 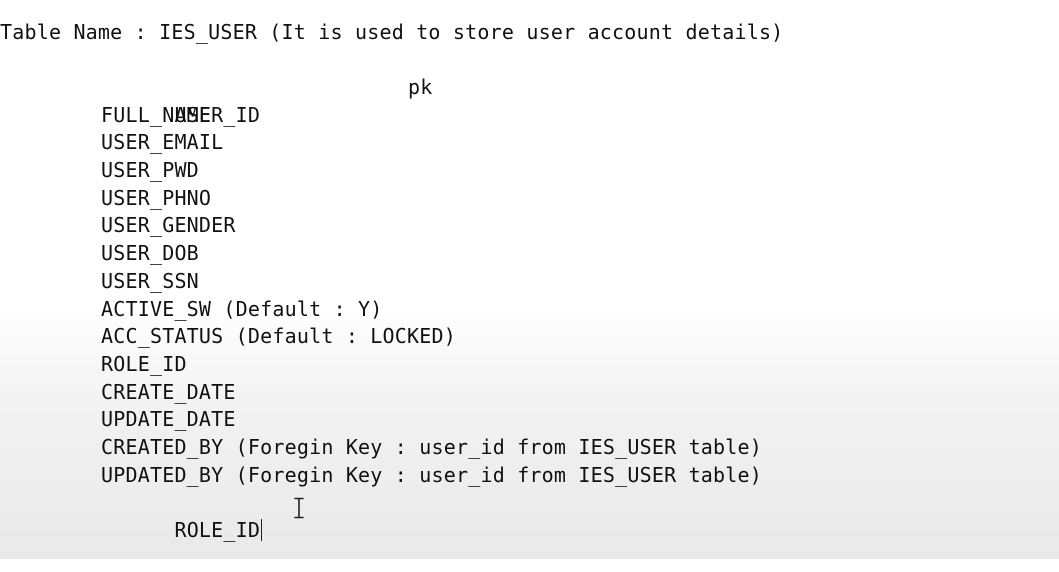 What do you see at coordinates (431, 143) in the screenshot?
I see `field-row-user-email: USER_EMAIL` at bounding box center [431, 143].